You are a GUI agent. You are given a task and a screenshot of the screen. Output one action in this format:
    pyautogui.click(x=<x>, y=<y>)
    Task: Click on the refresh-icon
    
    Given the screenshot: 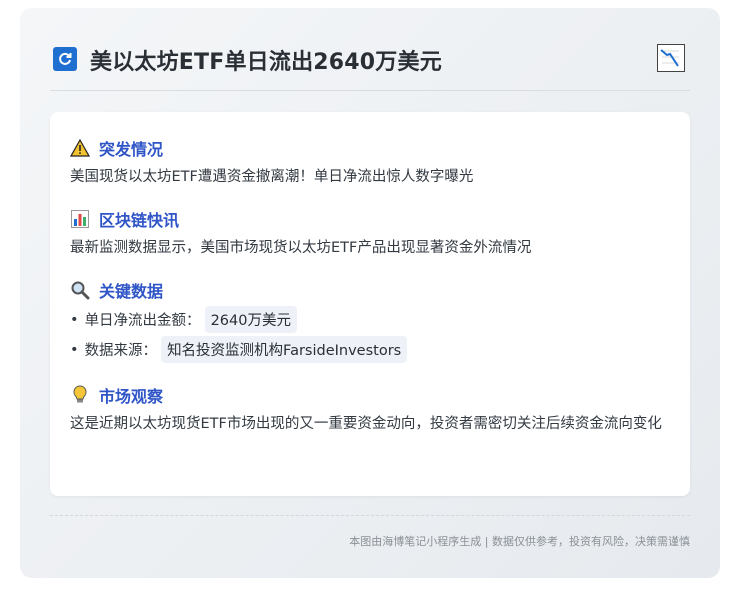 What is the action you would take?
    pyautogui.click(x=65, y=59)
    